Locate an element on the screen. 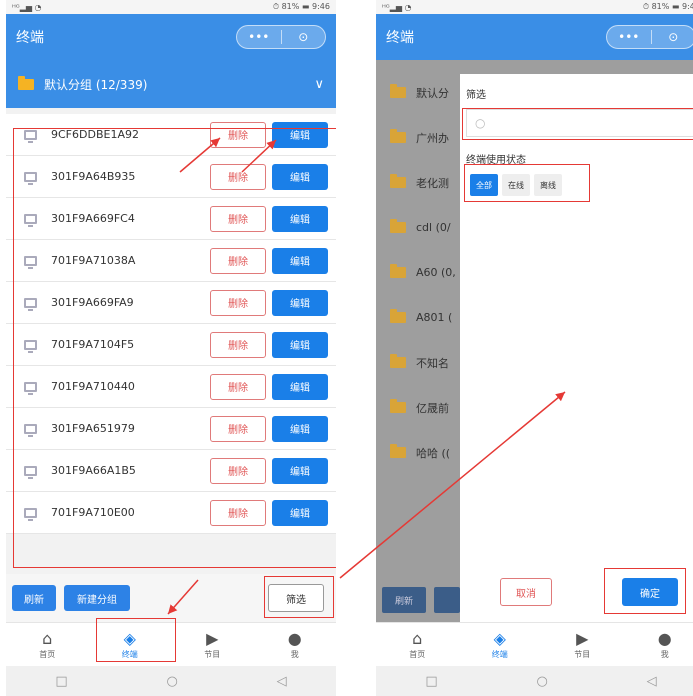  battery-time-indicator: ⏱ 81% ▬ 9:47 is located at coordinates (667, 6).